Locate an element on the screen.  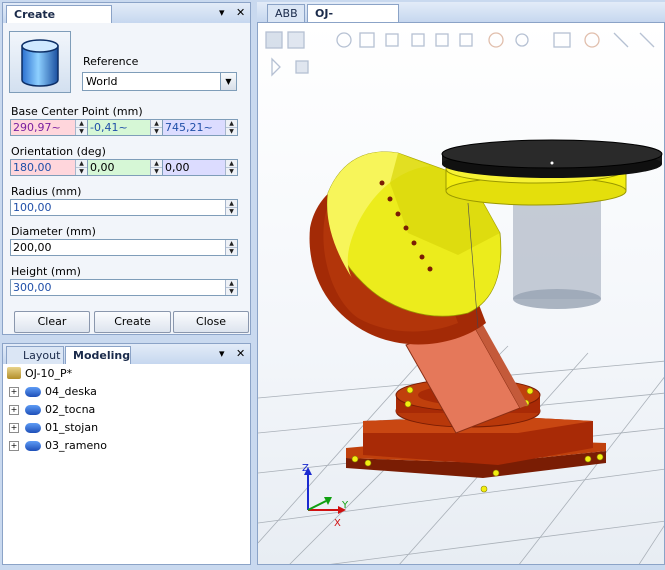
diameter-spinner: ▲ ▼ is located at coordinates (231, 247).